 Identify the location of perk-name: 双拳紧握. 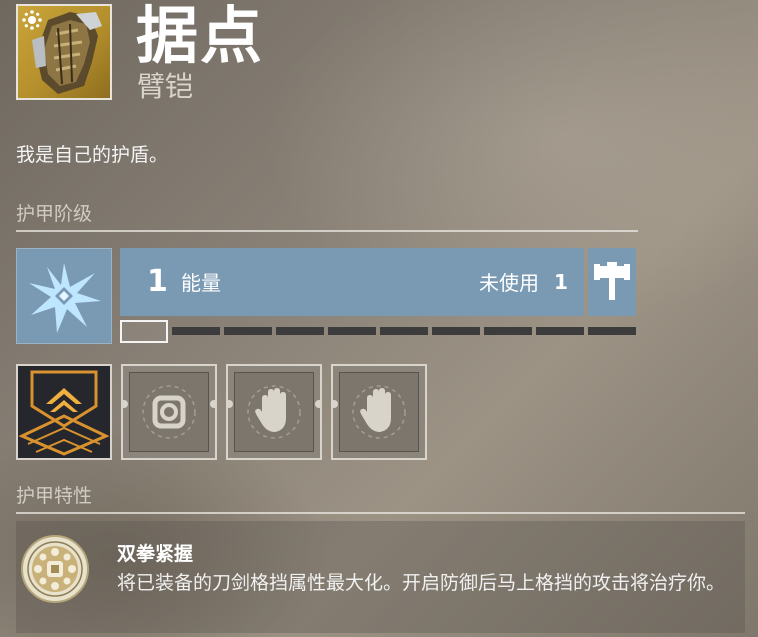
(155, 554).